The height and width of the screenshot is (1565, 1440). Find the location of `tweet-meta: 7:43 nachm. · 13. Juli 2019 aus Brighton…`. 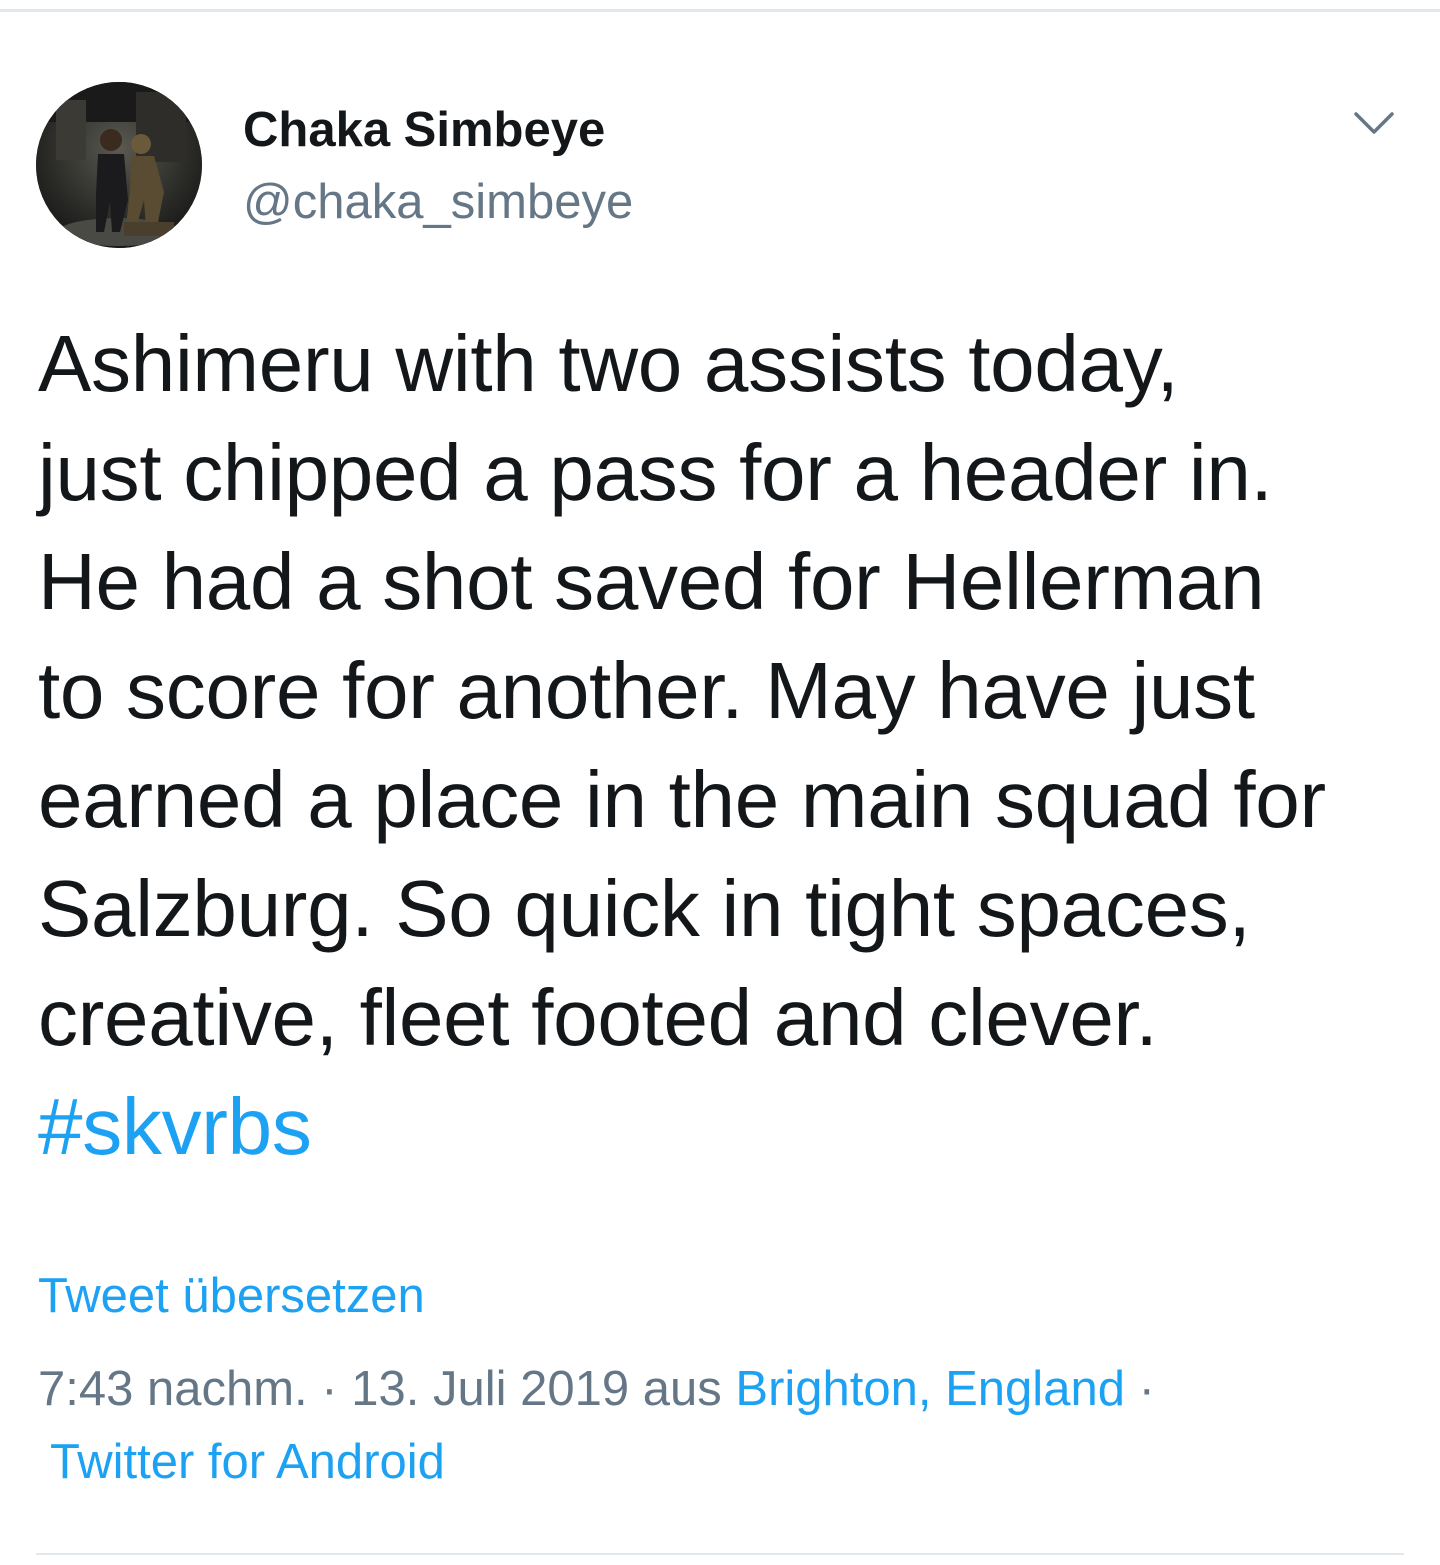

tweet-meta: 7:43 nachm. · 13. Juli 2019 aus Brighton… is located at coordinates (596, 1389).